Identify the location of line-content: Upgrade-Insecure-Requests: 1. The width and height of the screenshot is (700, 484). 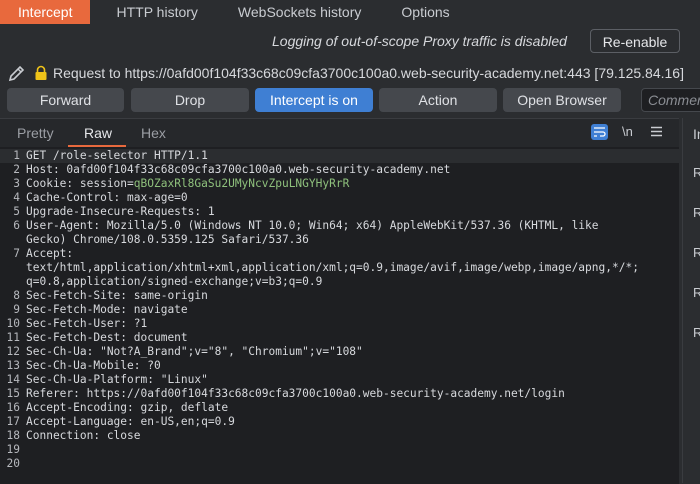
(120, 211).